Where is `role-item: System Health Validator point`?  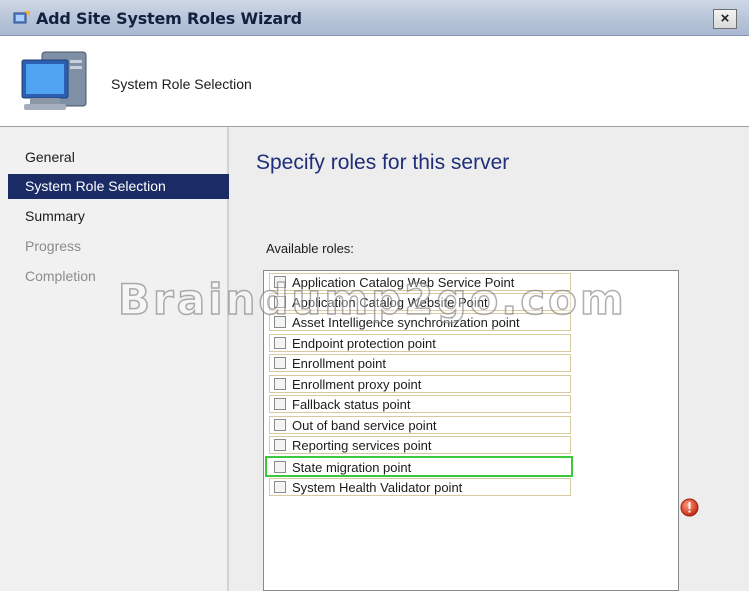 role-item: System Health Validator point is located at coordinates (420, 487).